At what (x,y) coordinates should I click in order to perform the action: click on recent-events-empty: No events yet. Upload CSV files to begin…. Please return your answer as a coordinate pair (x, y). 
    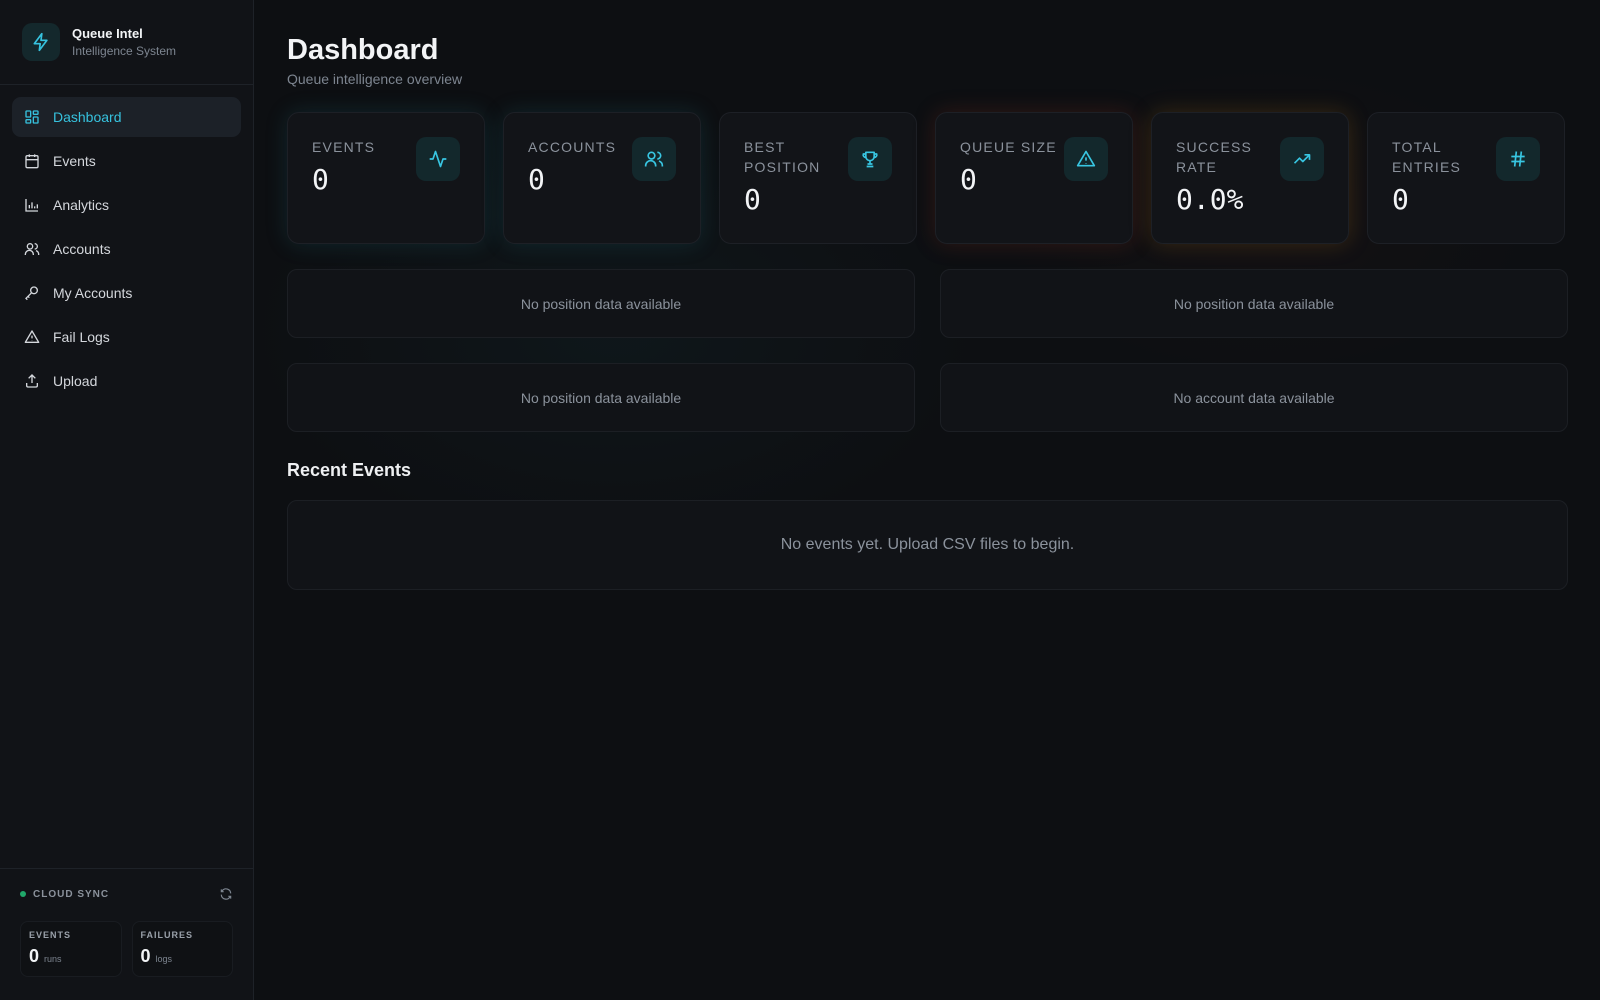
    Looking at the image, I should click on (927, 545).